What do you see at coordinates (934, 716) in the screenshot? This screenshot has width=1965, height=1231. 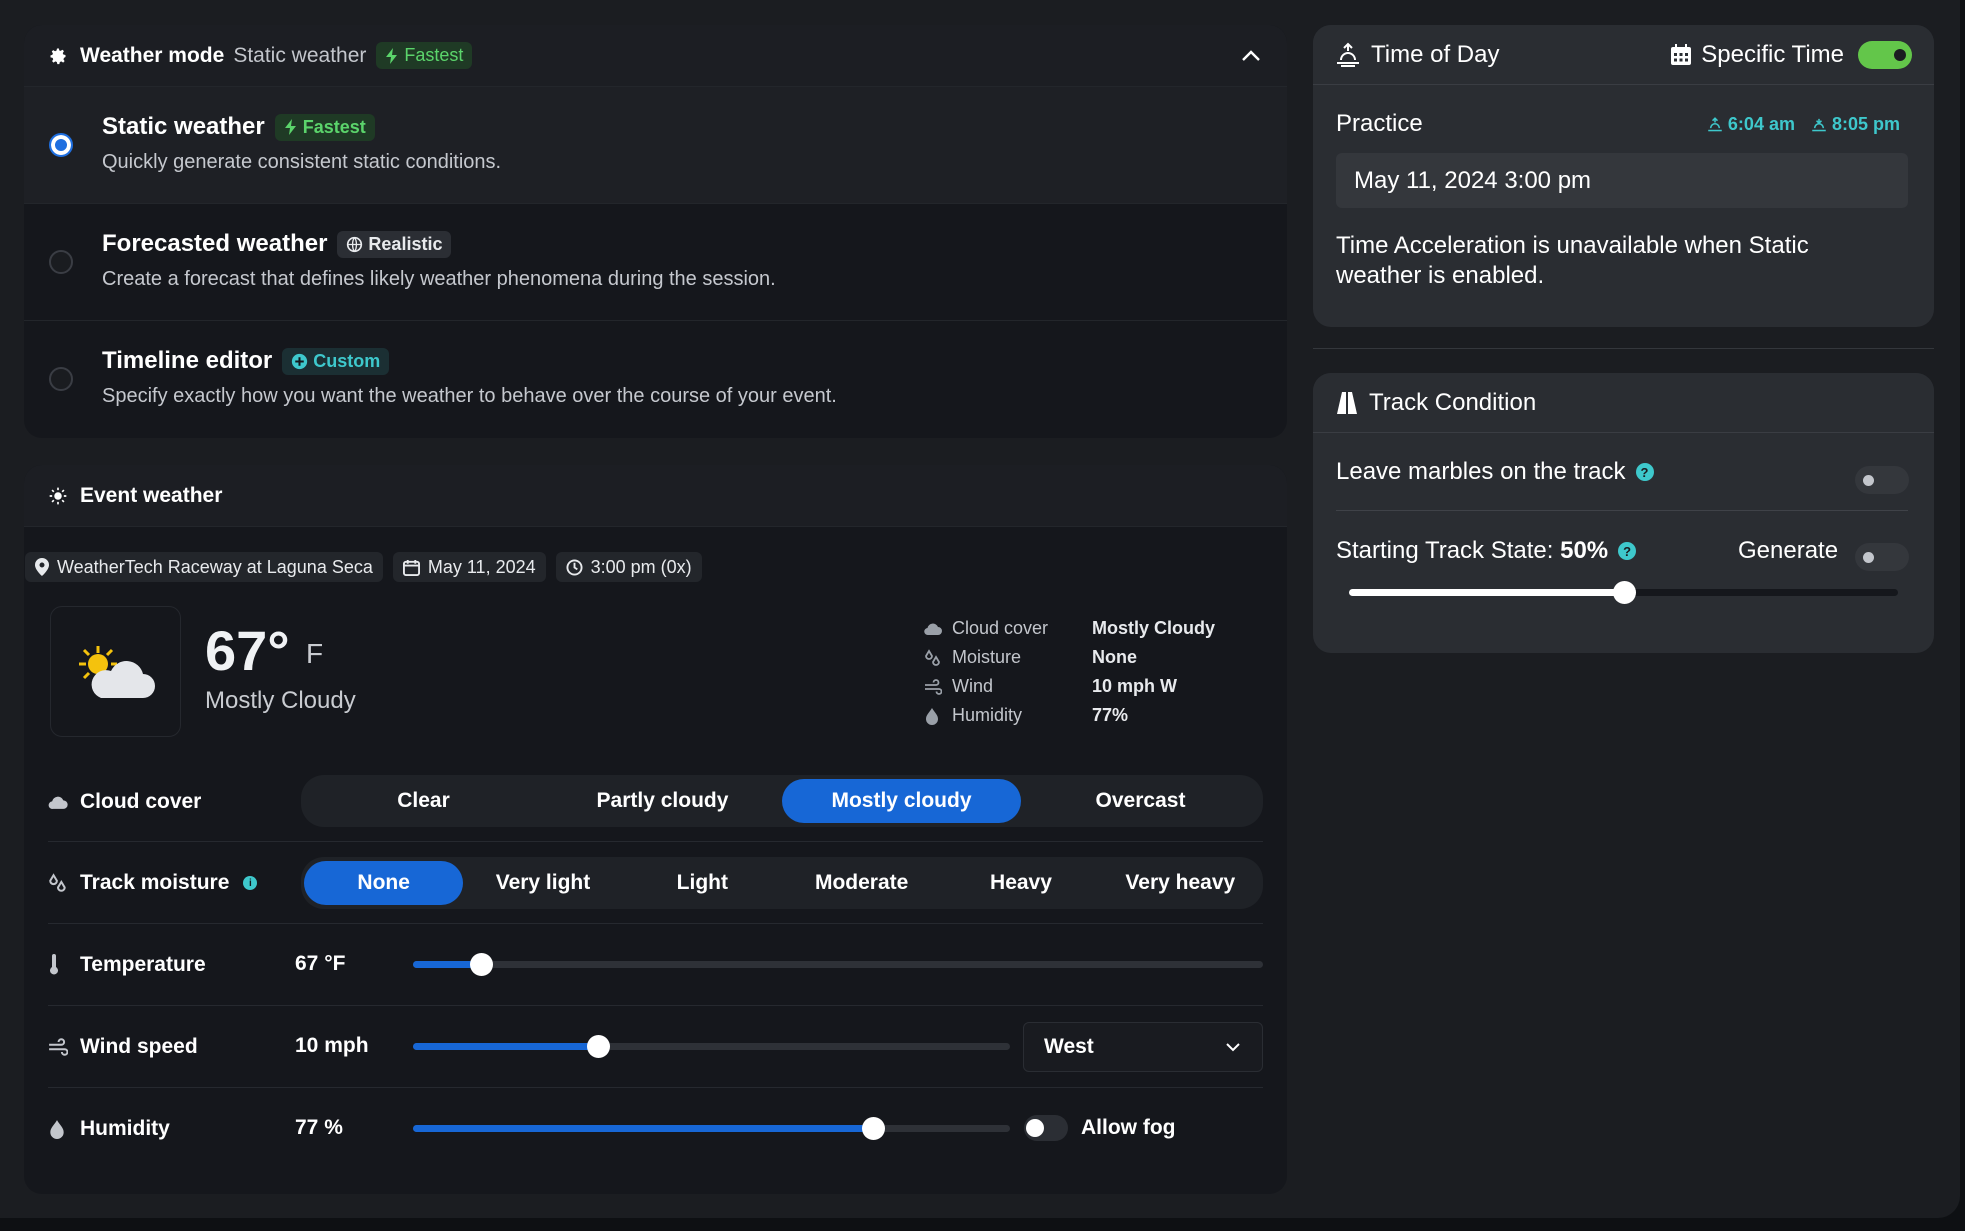 I see `humidity-drop-icon` at bounding box center [934, 716].